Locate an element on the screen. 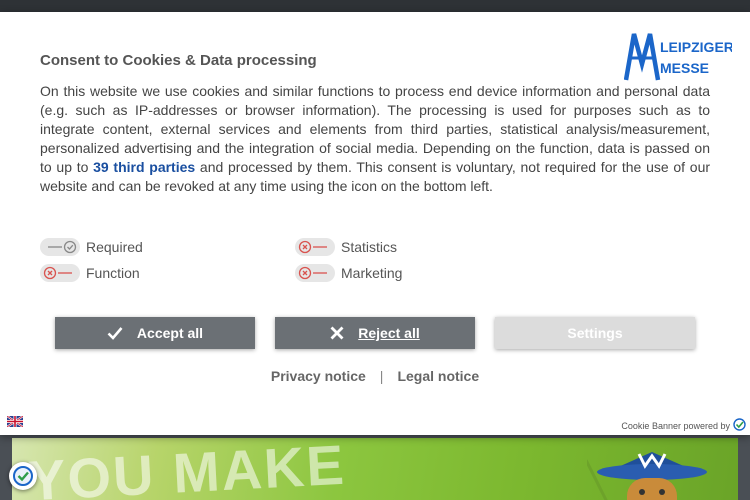  settings-label: Settings is located at coordinates (595, 333).